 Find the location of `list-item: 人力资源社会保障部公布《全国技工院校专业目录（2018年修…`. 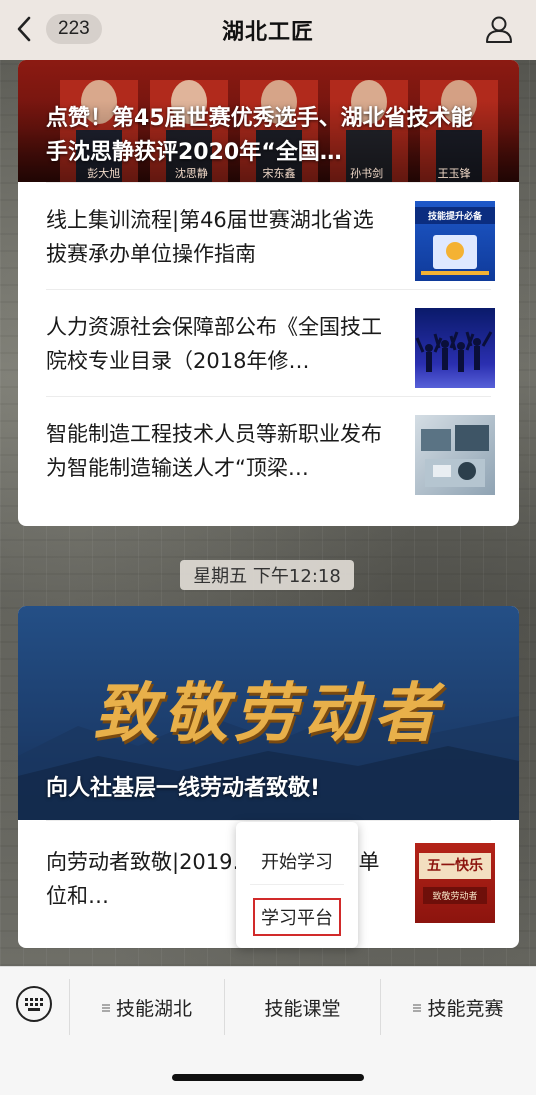

list-item: 人力资源社会保障部公布《全国技工院校专业目录（2018年修… is located at coordinates (270, 342).